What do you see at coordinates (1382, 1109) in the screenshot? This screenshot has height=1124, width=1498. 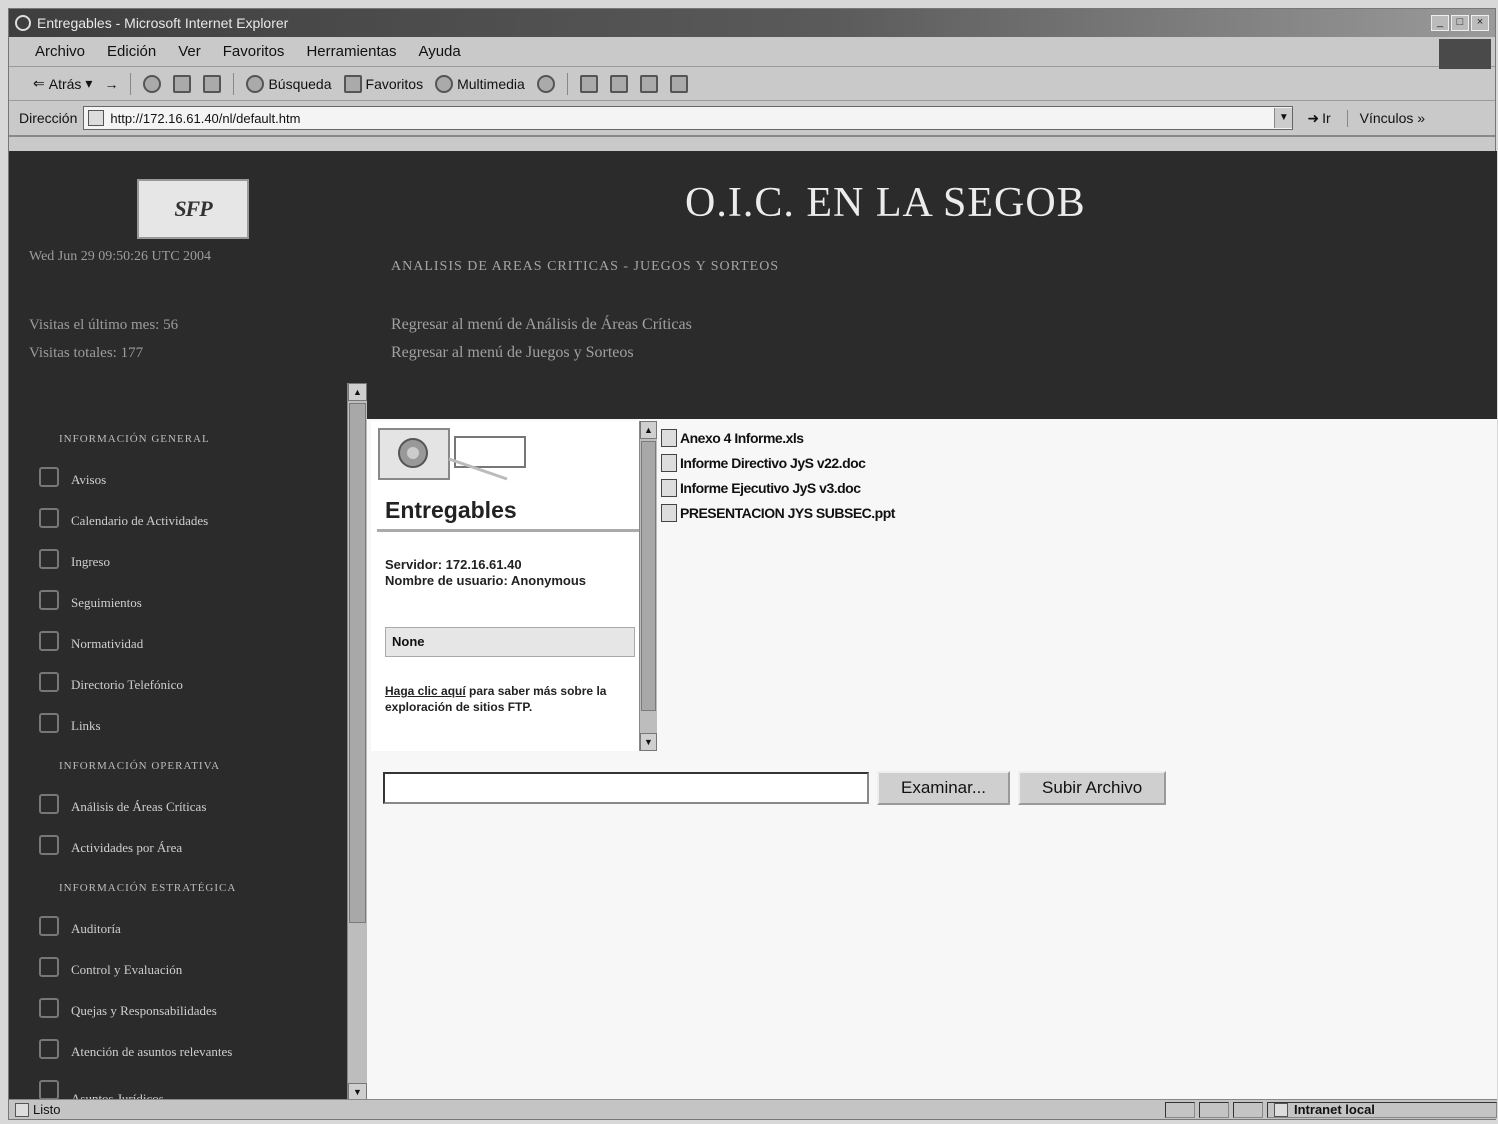 I see `security-zone: Intranet local` at bounding box center [1382, 1109].